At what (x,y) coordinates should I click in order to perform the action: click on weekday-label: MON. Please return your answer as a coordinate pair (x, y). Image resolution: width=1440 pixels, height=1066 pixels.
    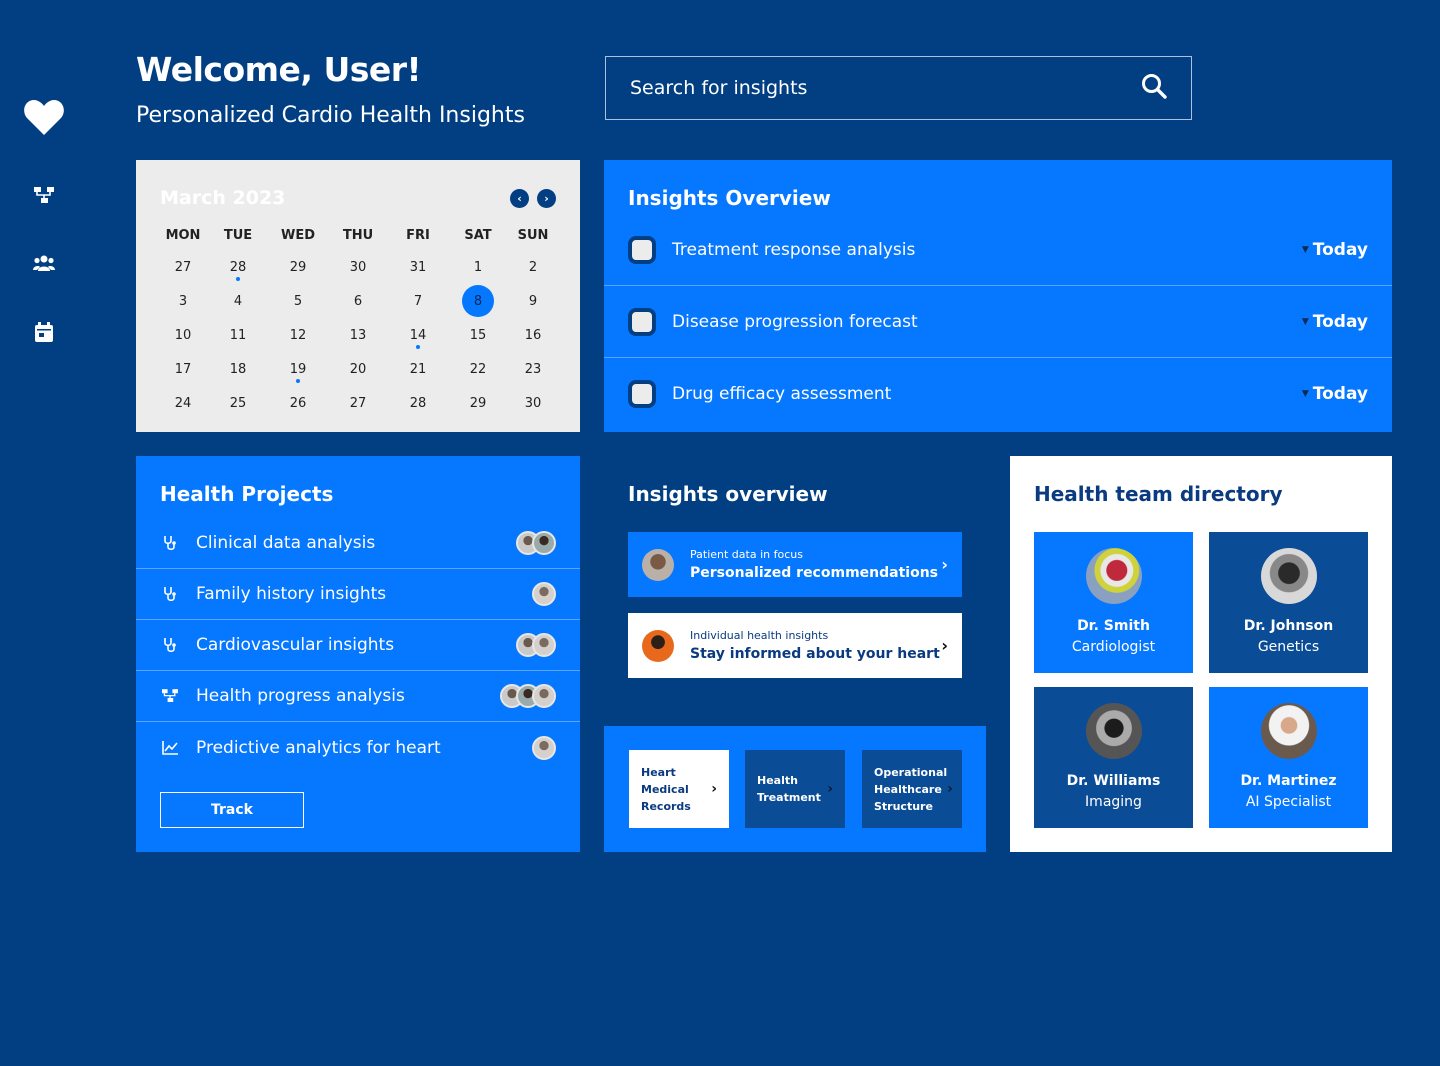
    Looking at the image, I should click on (183, 235).